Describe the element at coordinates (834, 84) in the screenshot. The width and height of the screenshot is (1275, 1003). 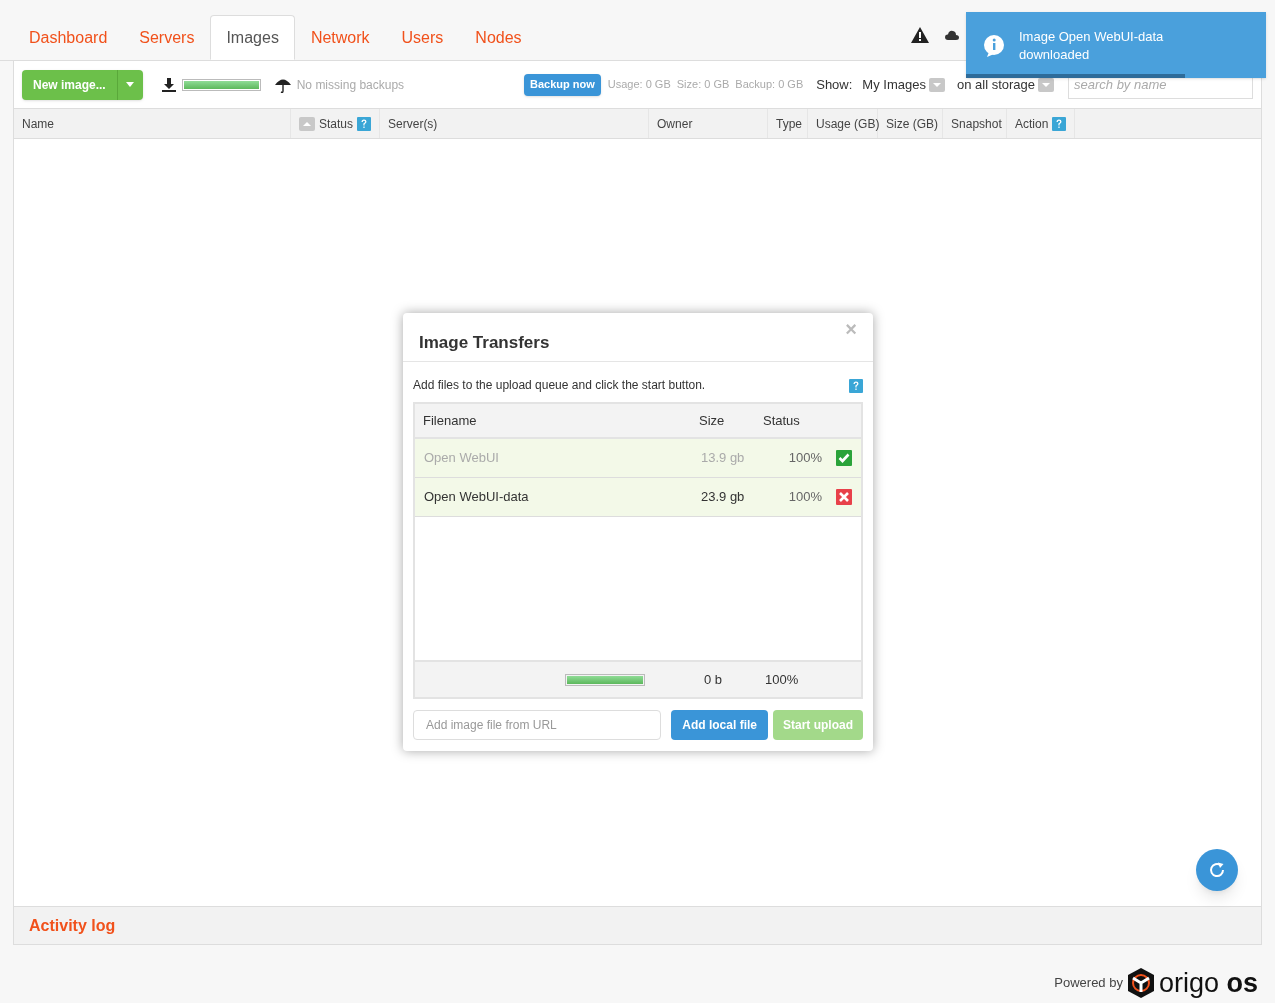
I see `show-label: Show:` at that location.